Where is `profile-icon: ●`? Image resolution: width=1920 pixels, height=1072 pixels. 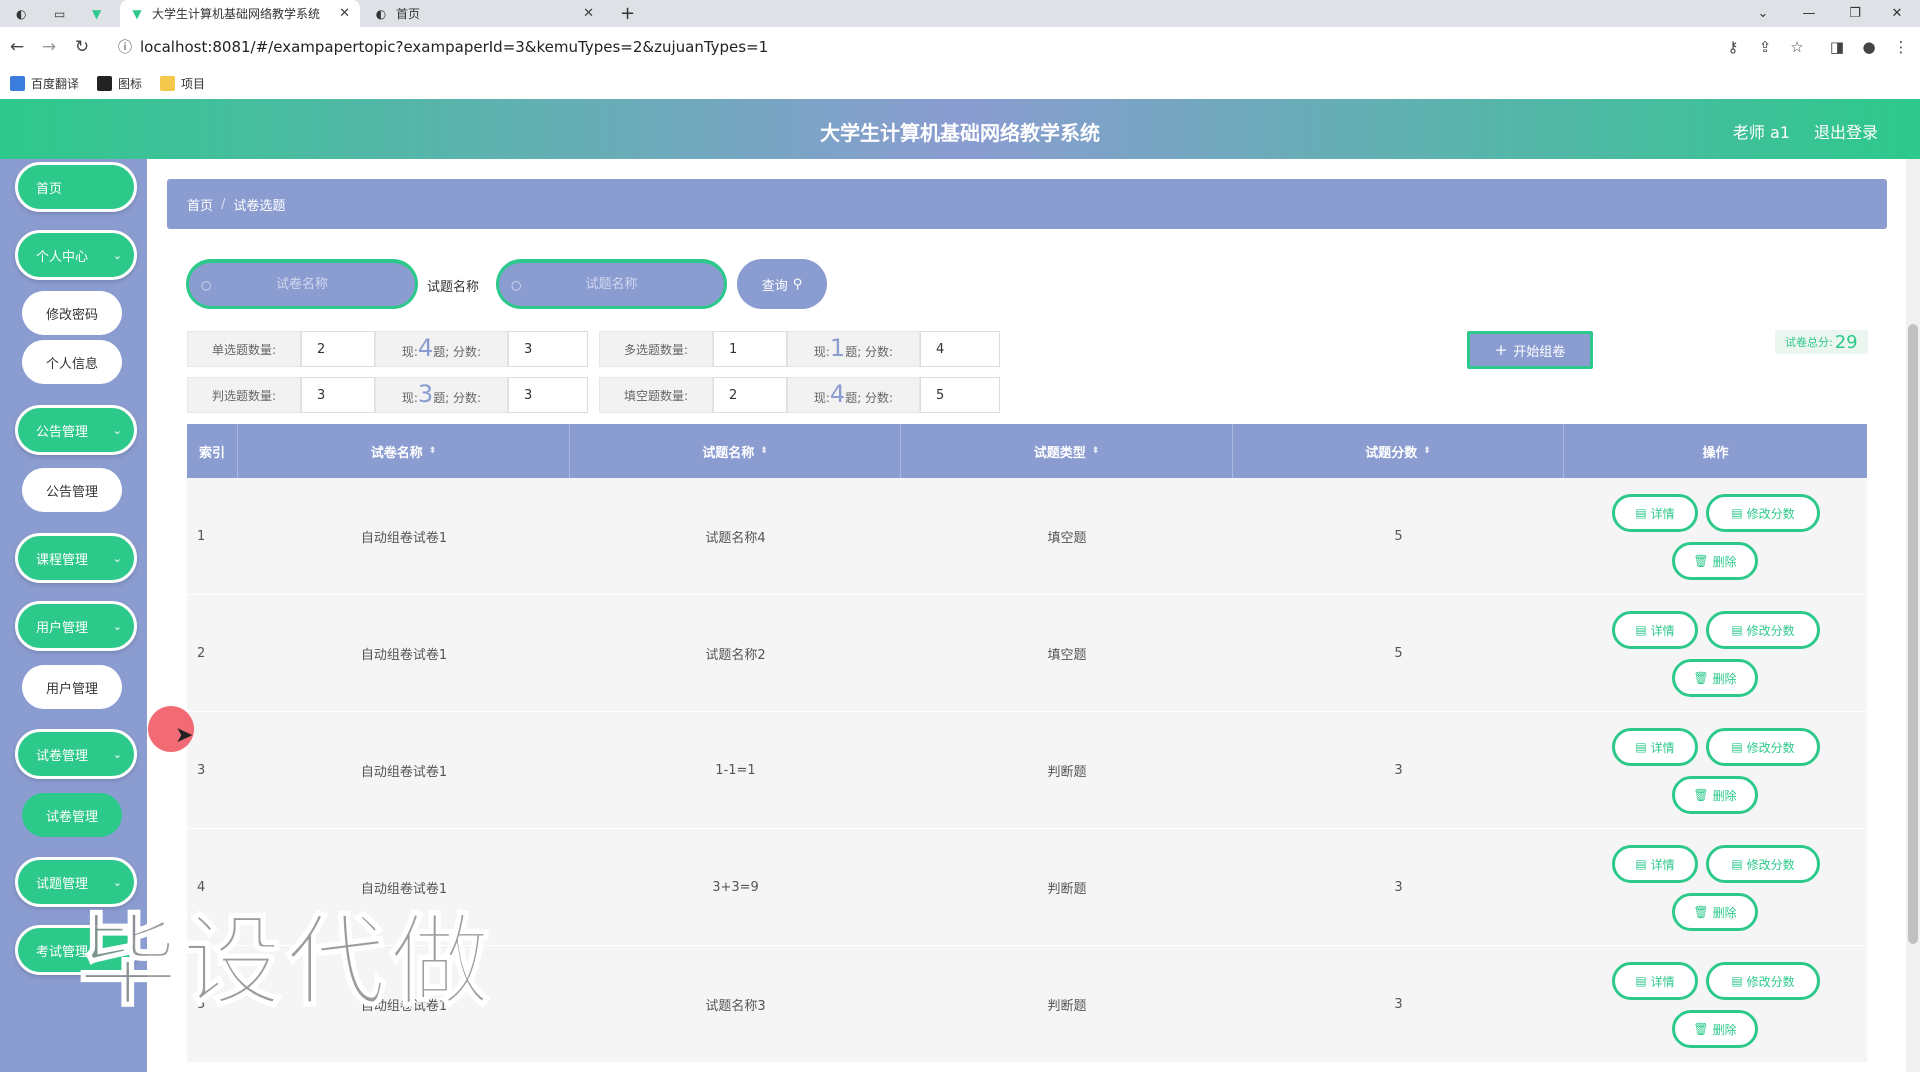 profile-icon: ● is located at coordinates (1869, 47).